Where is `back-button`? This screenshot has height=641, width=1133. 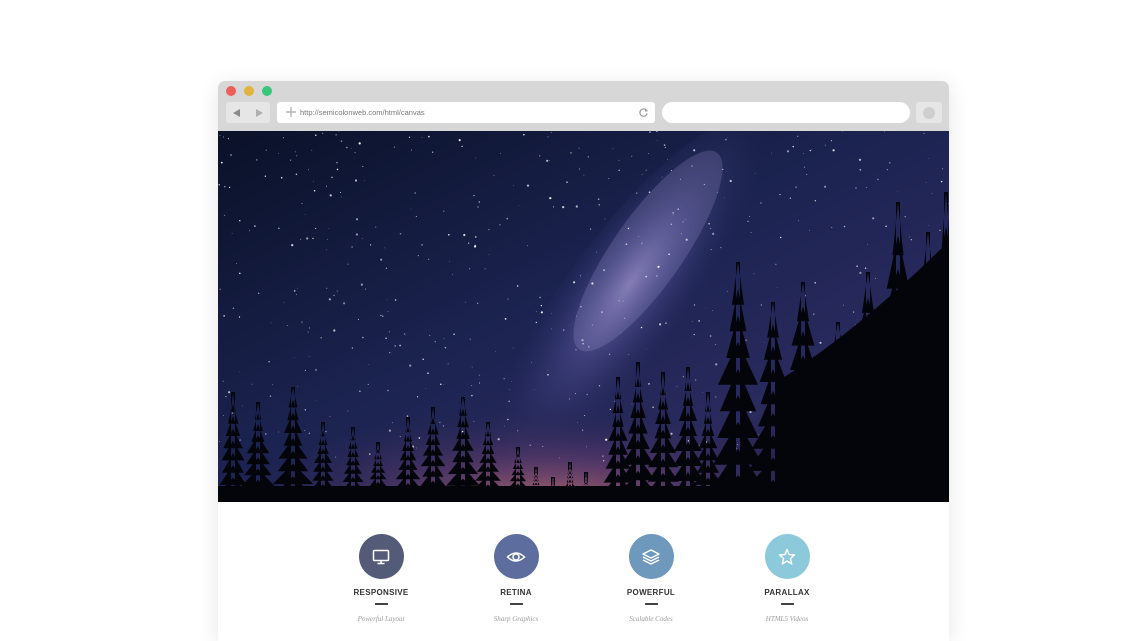 back-button is located at coordinates (237, 112).